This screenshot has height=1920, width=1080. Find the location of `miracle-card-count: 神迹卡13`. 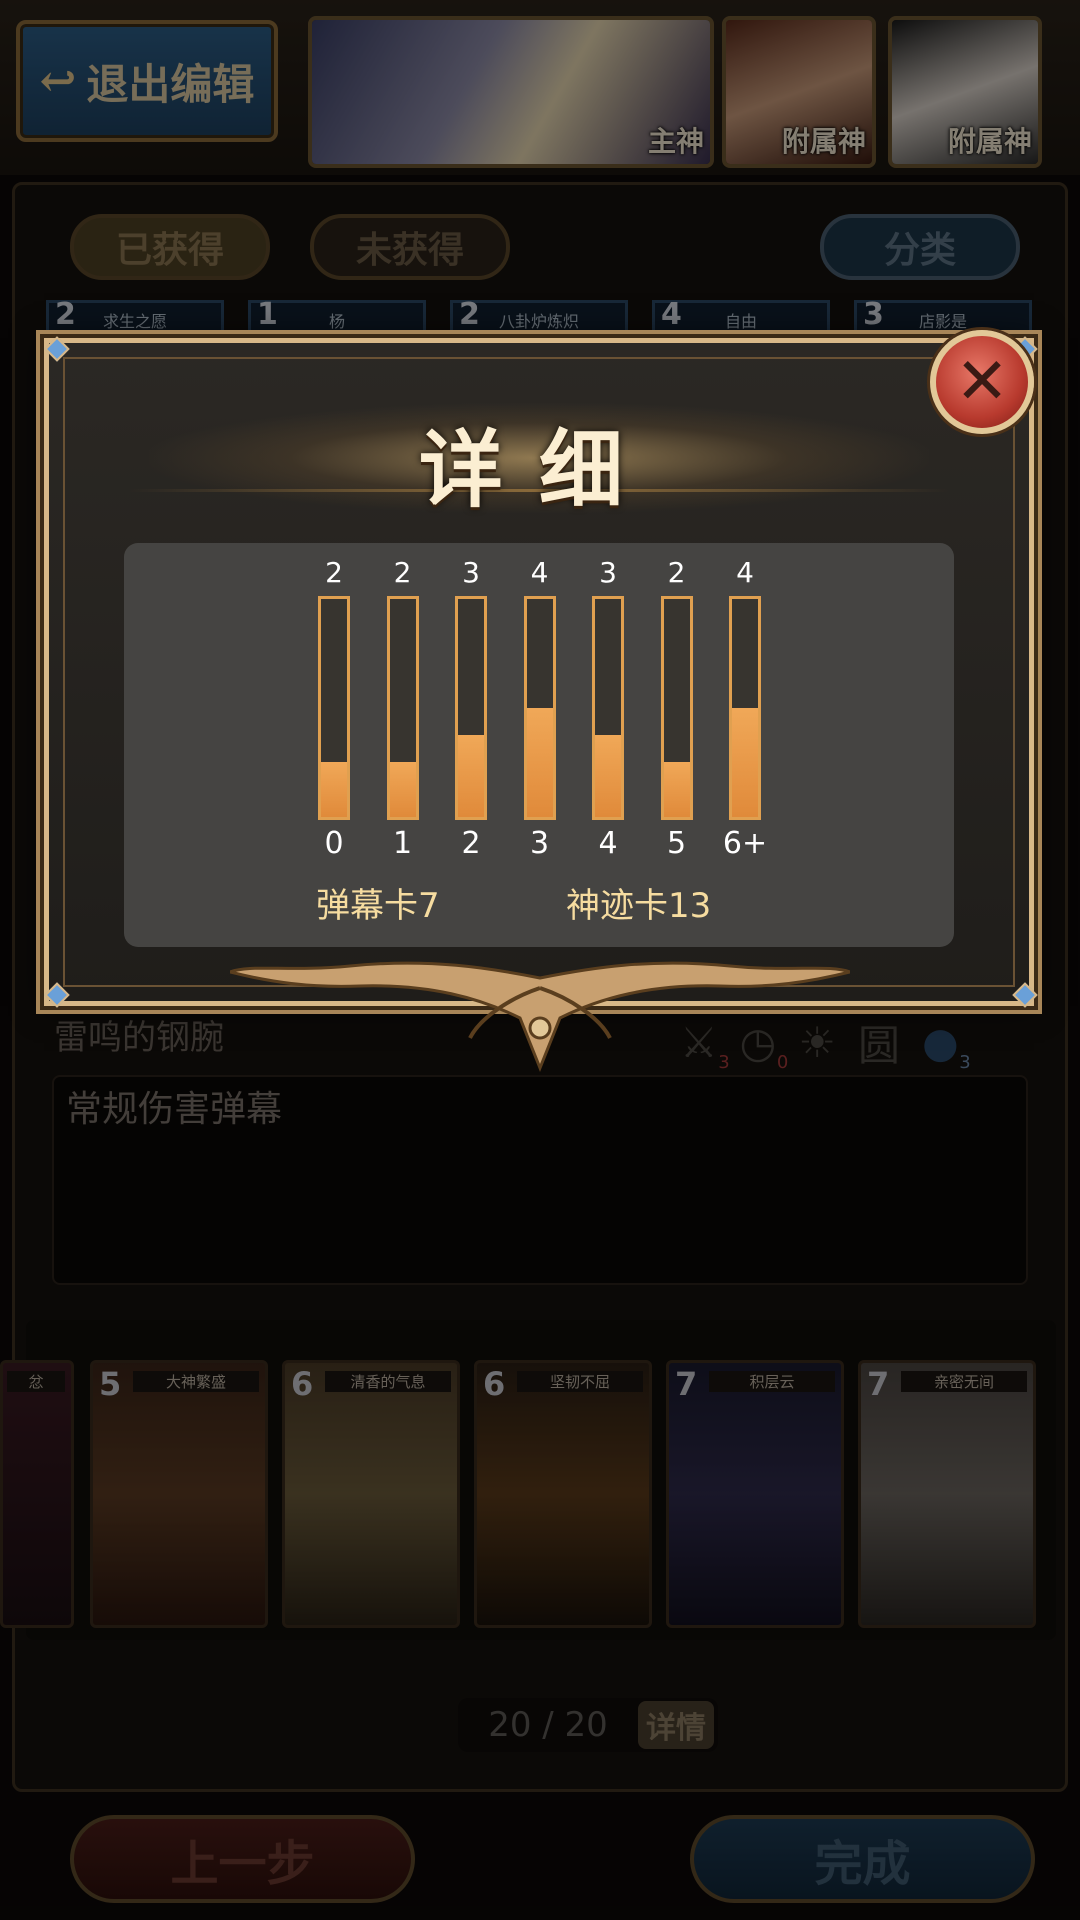

miracle-card-count: 神迹卡13 is located at coordinates (639, 906).